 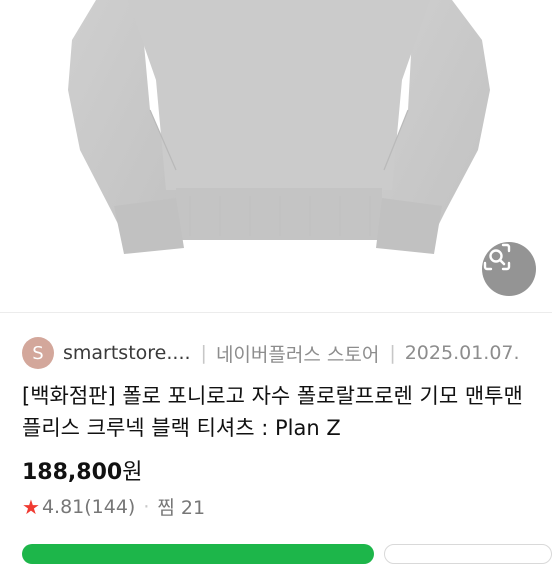 I want to click on star-icon: ★, so click(x=31, y=506).